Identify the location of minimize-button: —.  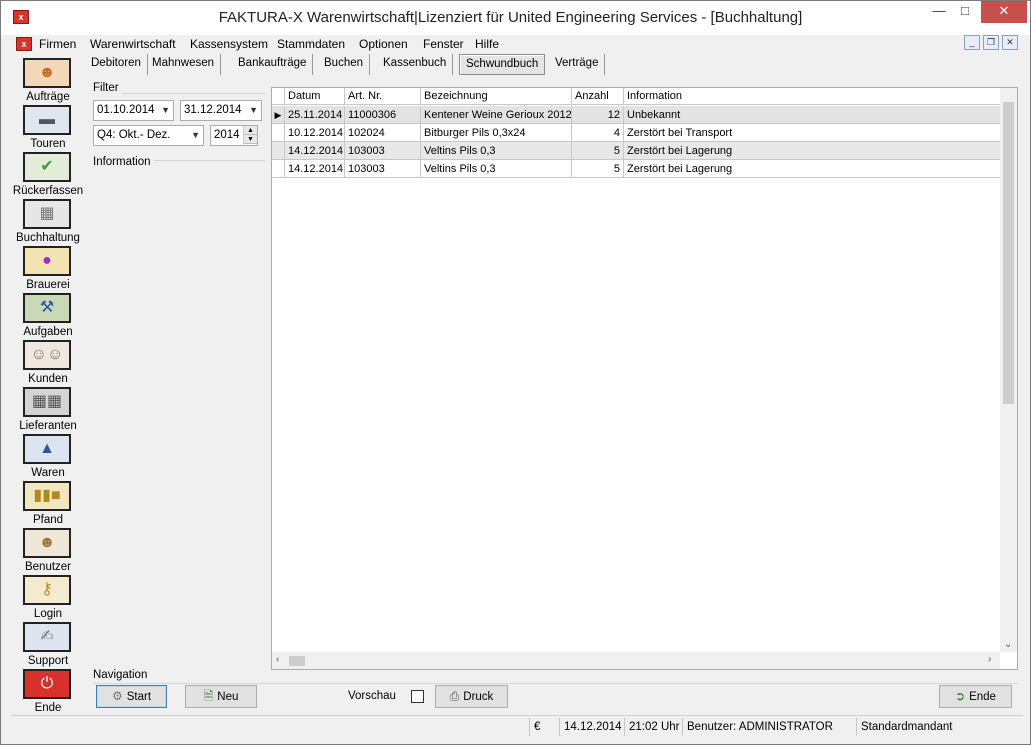
(939, 12).